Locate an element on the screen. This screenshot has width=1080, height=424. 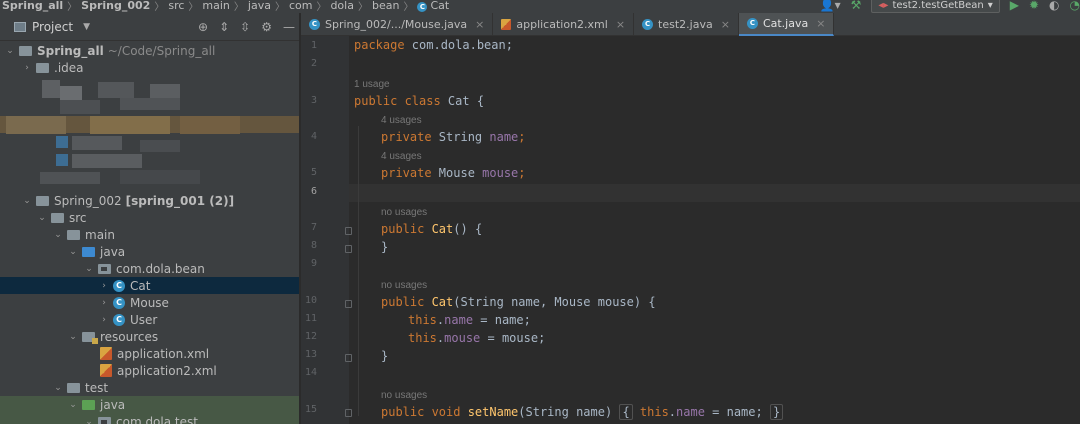
run-configuration-select: ◂▸ test2.testGetBean ▾ is located at coordinates (935, 6).